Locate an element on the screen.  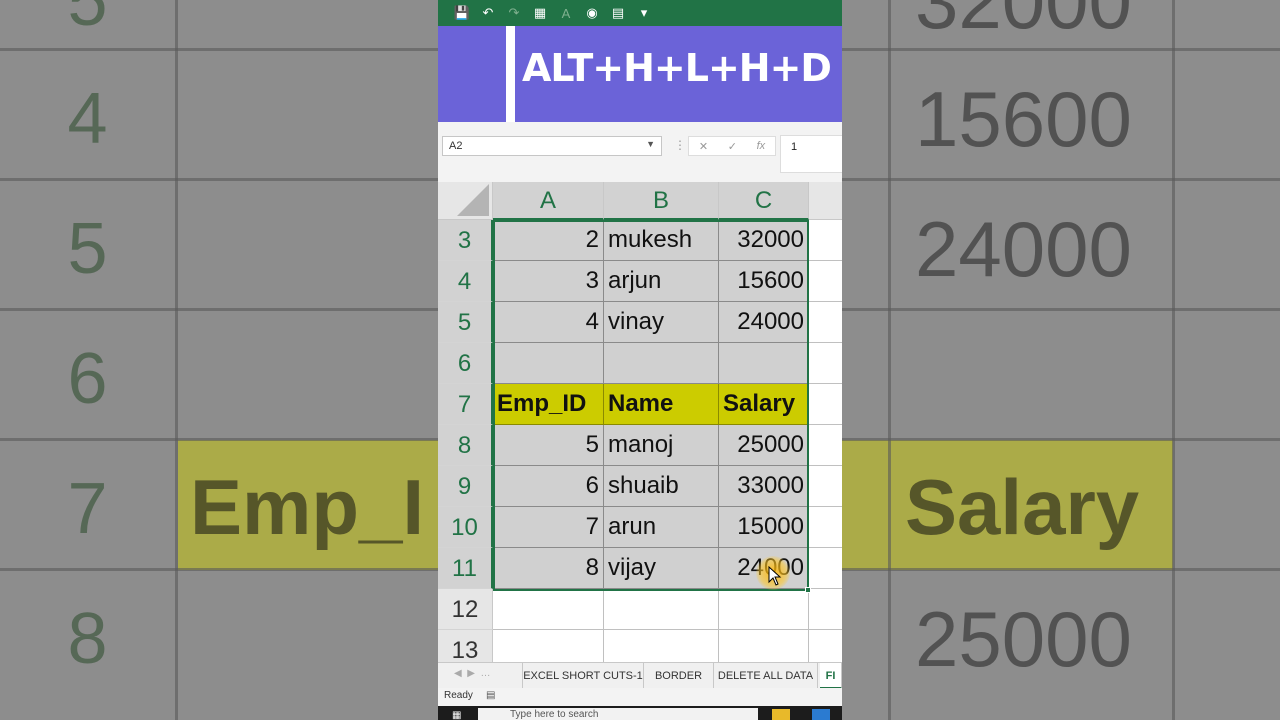
cell-b: vijay is located at coordinates (661, 568).